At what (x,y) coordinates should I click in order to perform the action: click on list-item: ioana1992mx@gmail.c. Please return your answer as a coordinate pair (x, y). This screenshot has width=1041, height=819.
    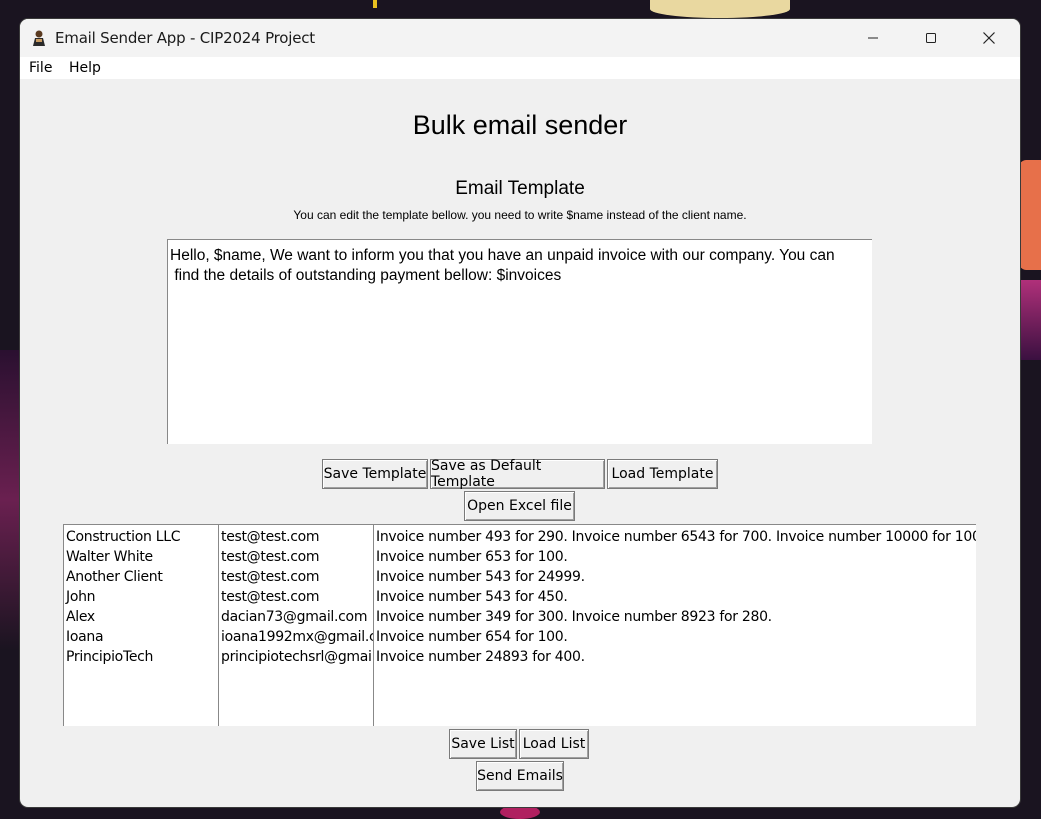
    Looking at the image, I should click on (297, 637).